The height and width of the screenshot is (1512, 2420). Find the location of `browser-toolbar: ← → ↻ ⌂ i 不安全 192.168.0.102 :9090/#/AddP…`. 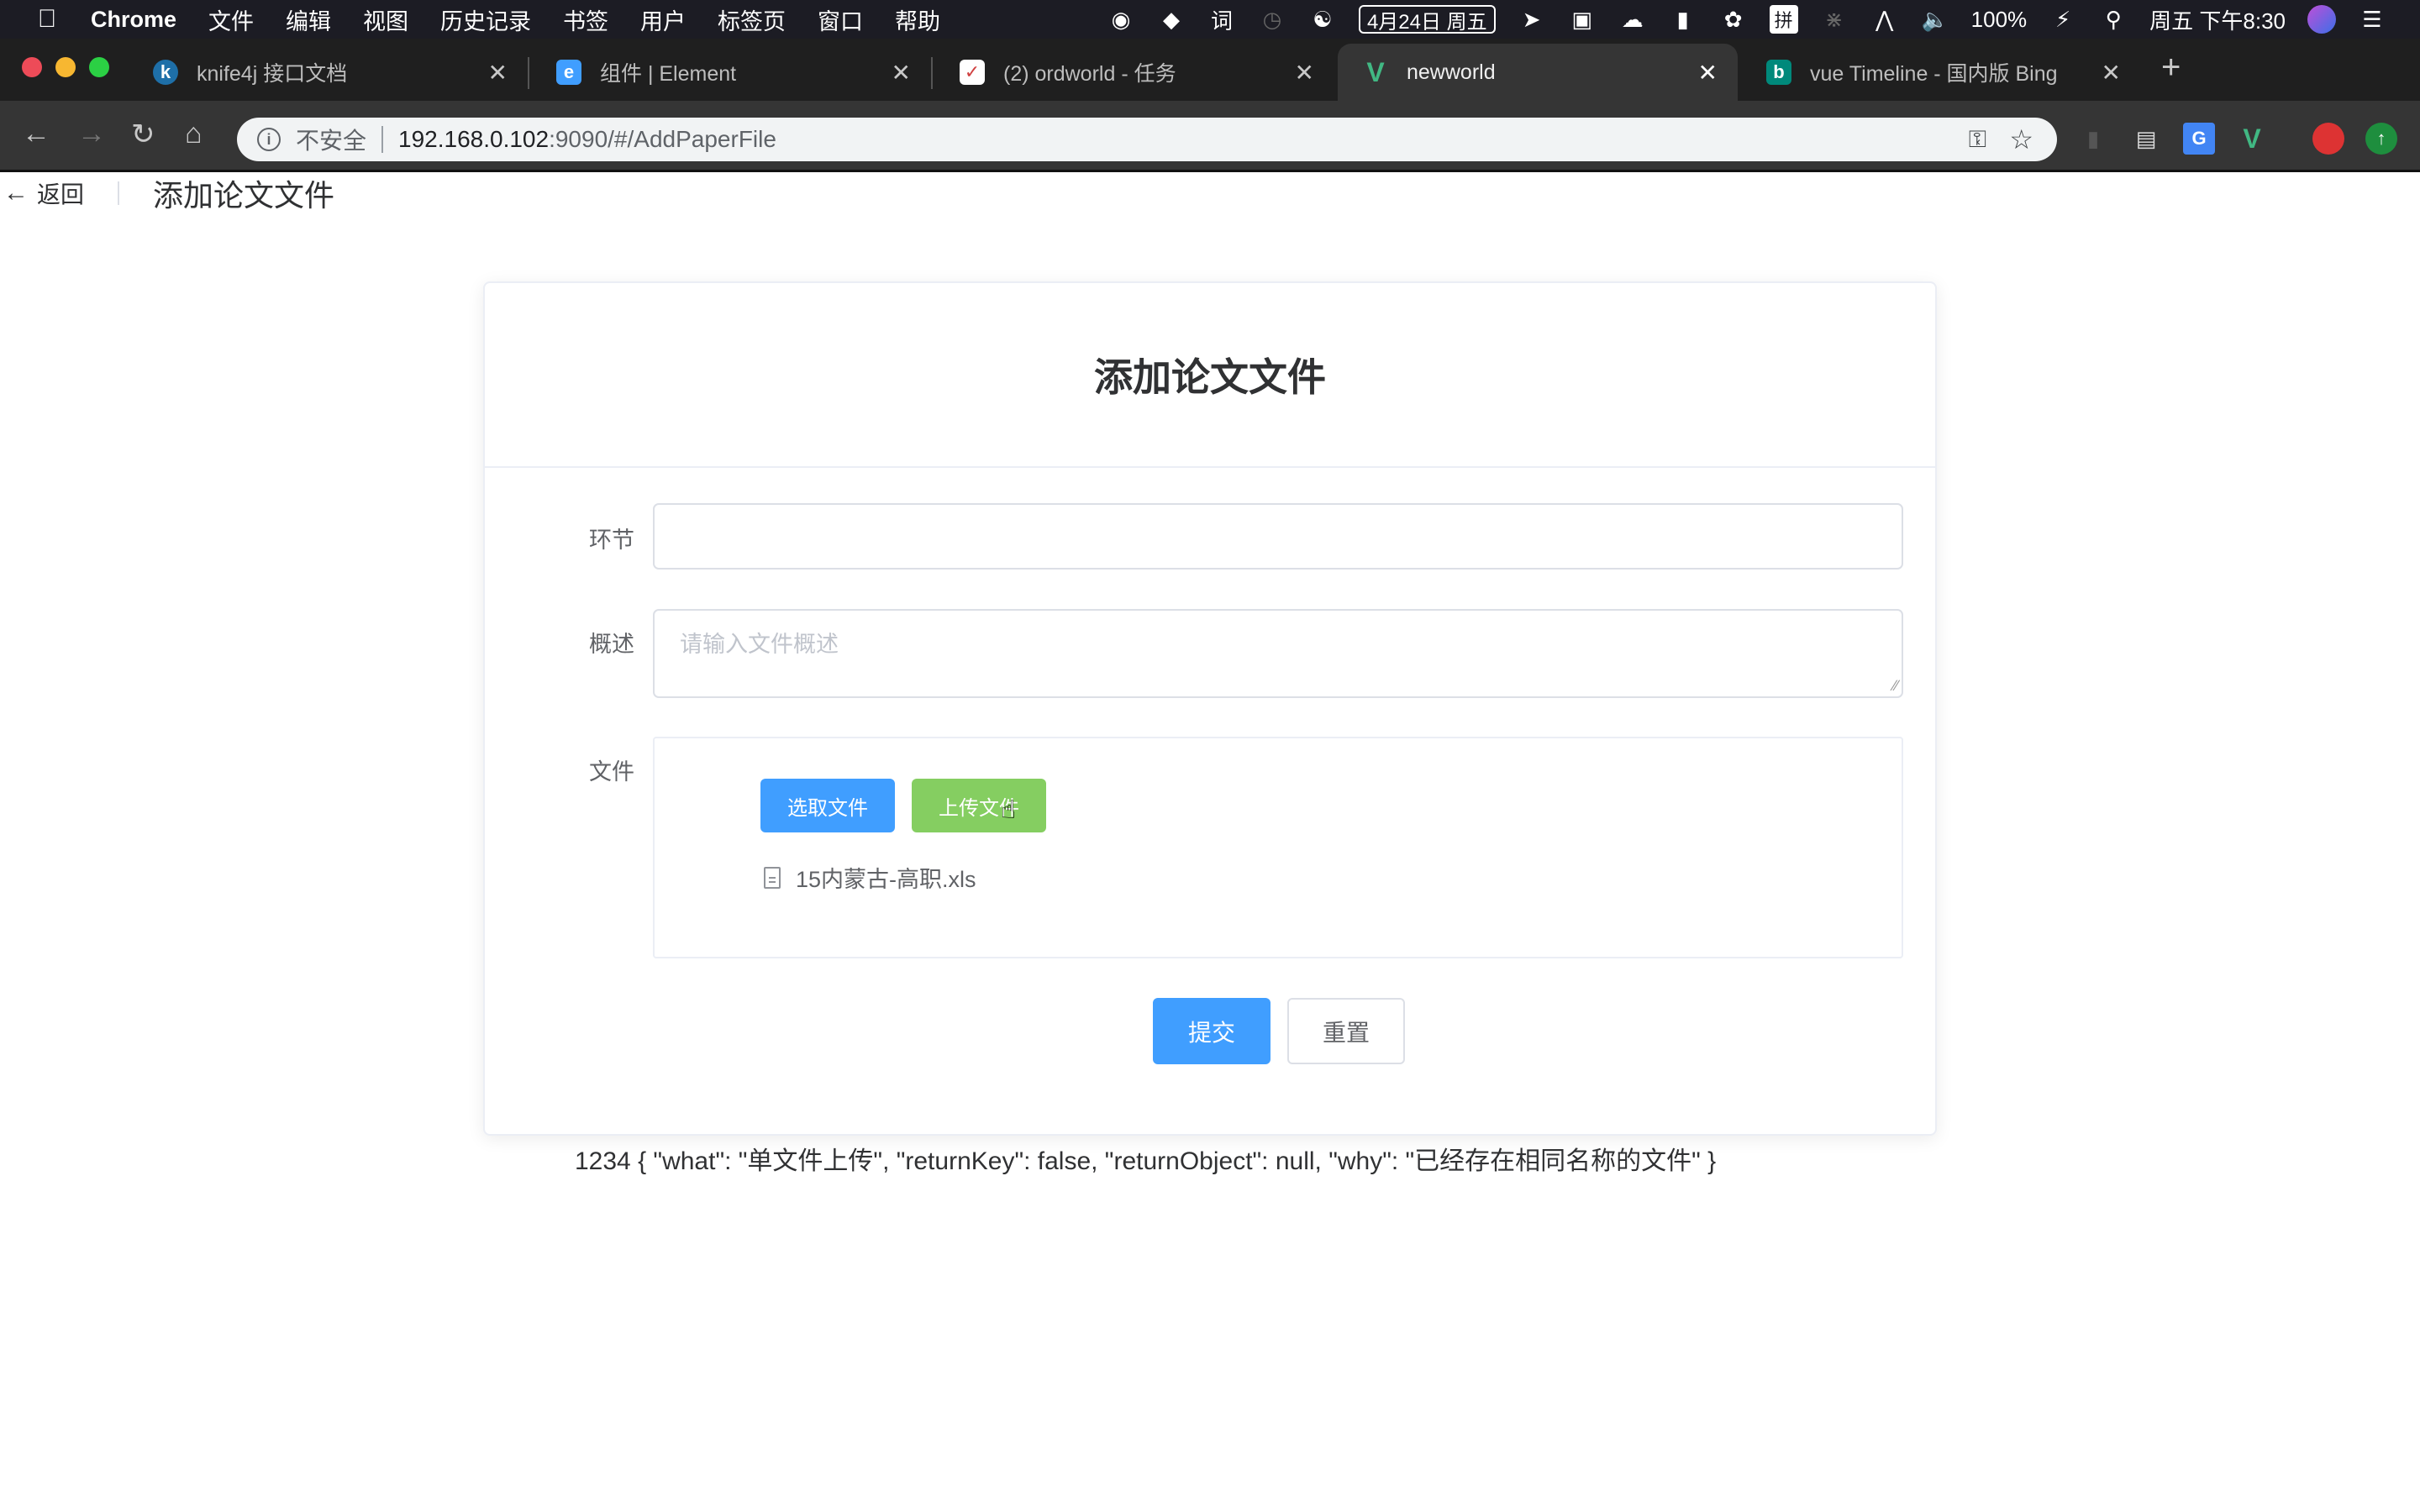

browser-toolbar: ← → ↻ ⌂ i 不安全 192.168.0.102 :9090/#/AddP… is located at coordinates (1210, 136).